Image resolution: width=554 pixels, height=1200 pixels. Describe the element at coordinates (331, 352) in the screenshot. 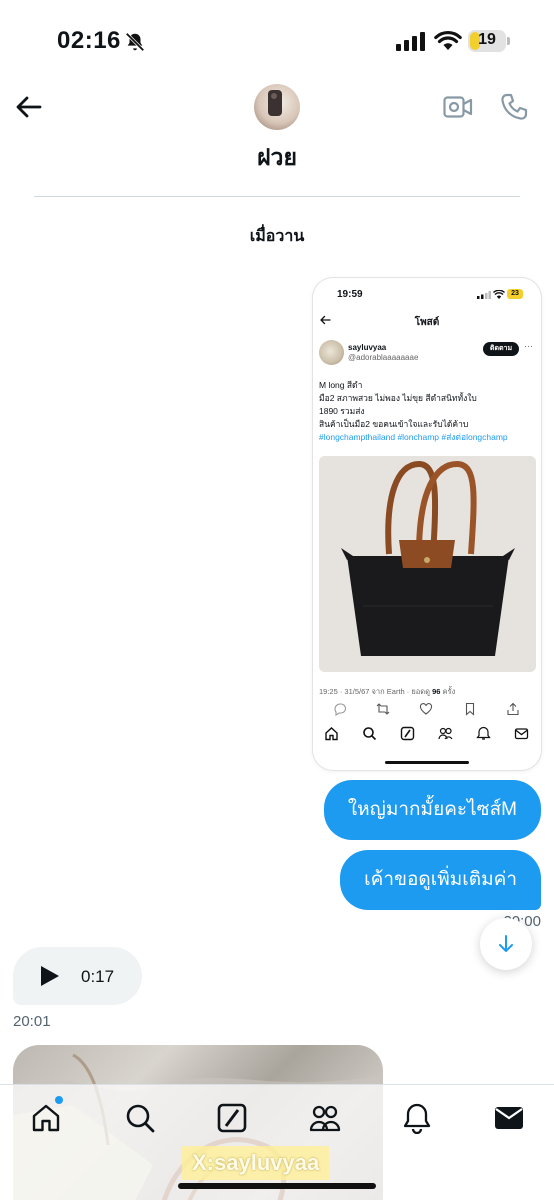

I see `post-author-avatar` at that location.